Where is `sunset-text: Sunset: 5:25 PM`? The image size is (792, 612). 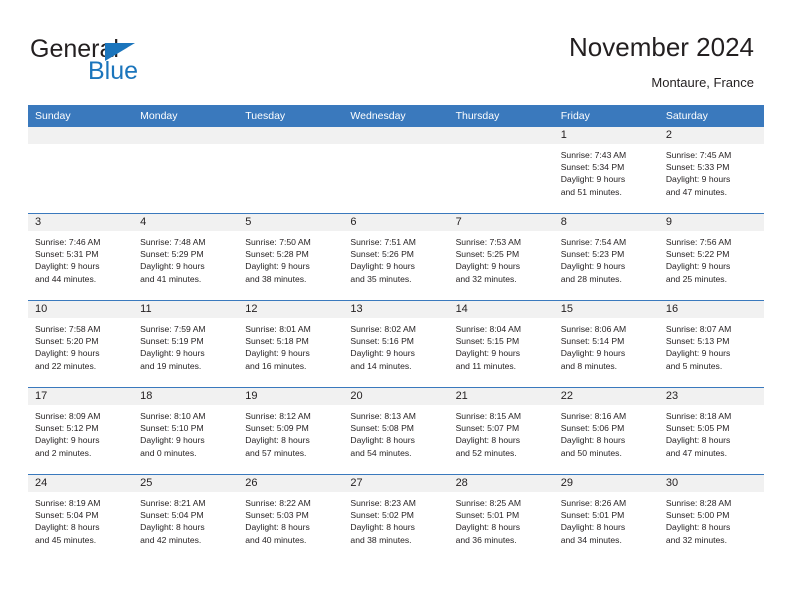
sunset-text: Sunset: 5:25 PM is located at coordinates (487, 254).